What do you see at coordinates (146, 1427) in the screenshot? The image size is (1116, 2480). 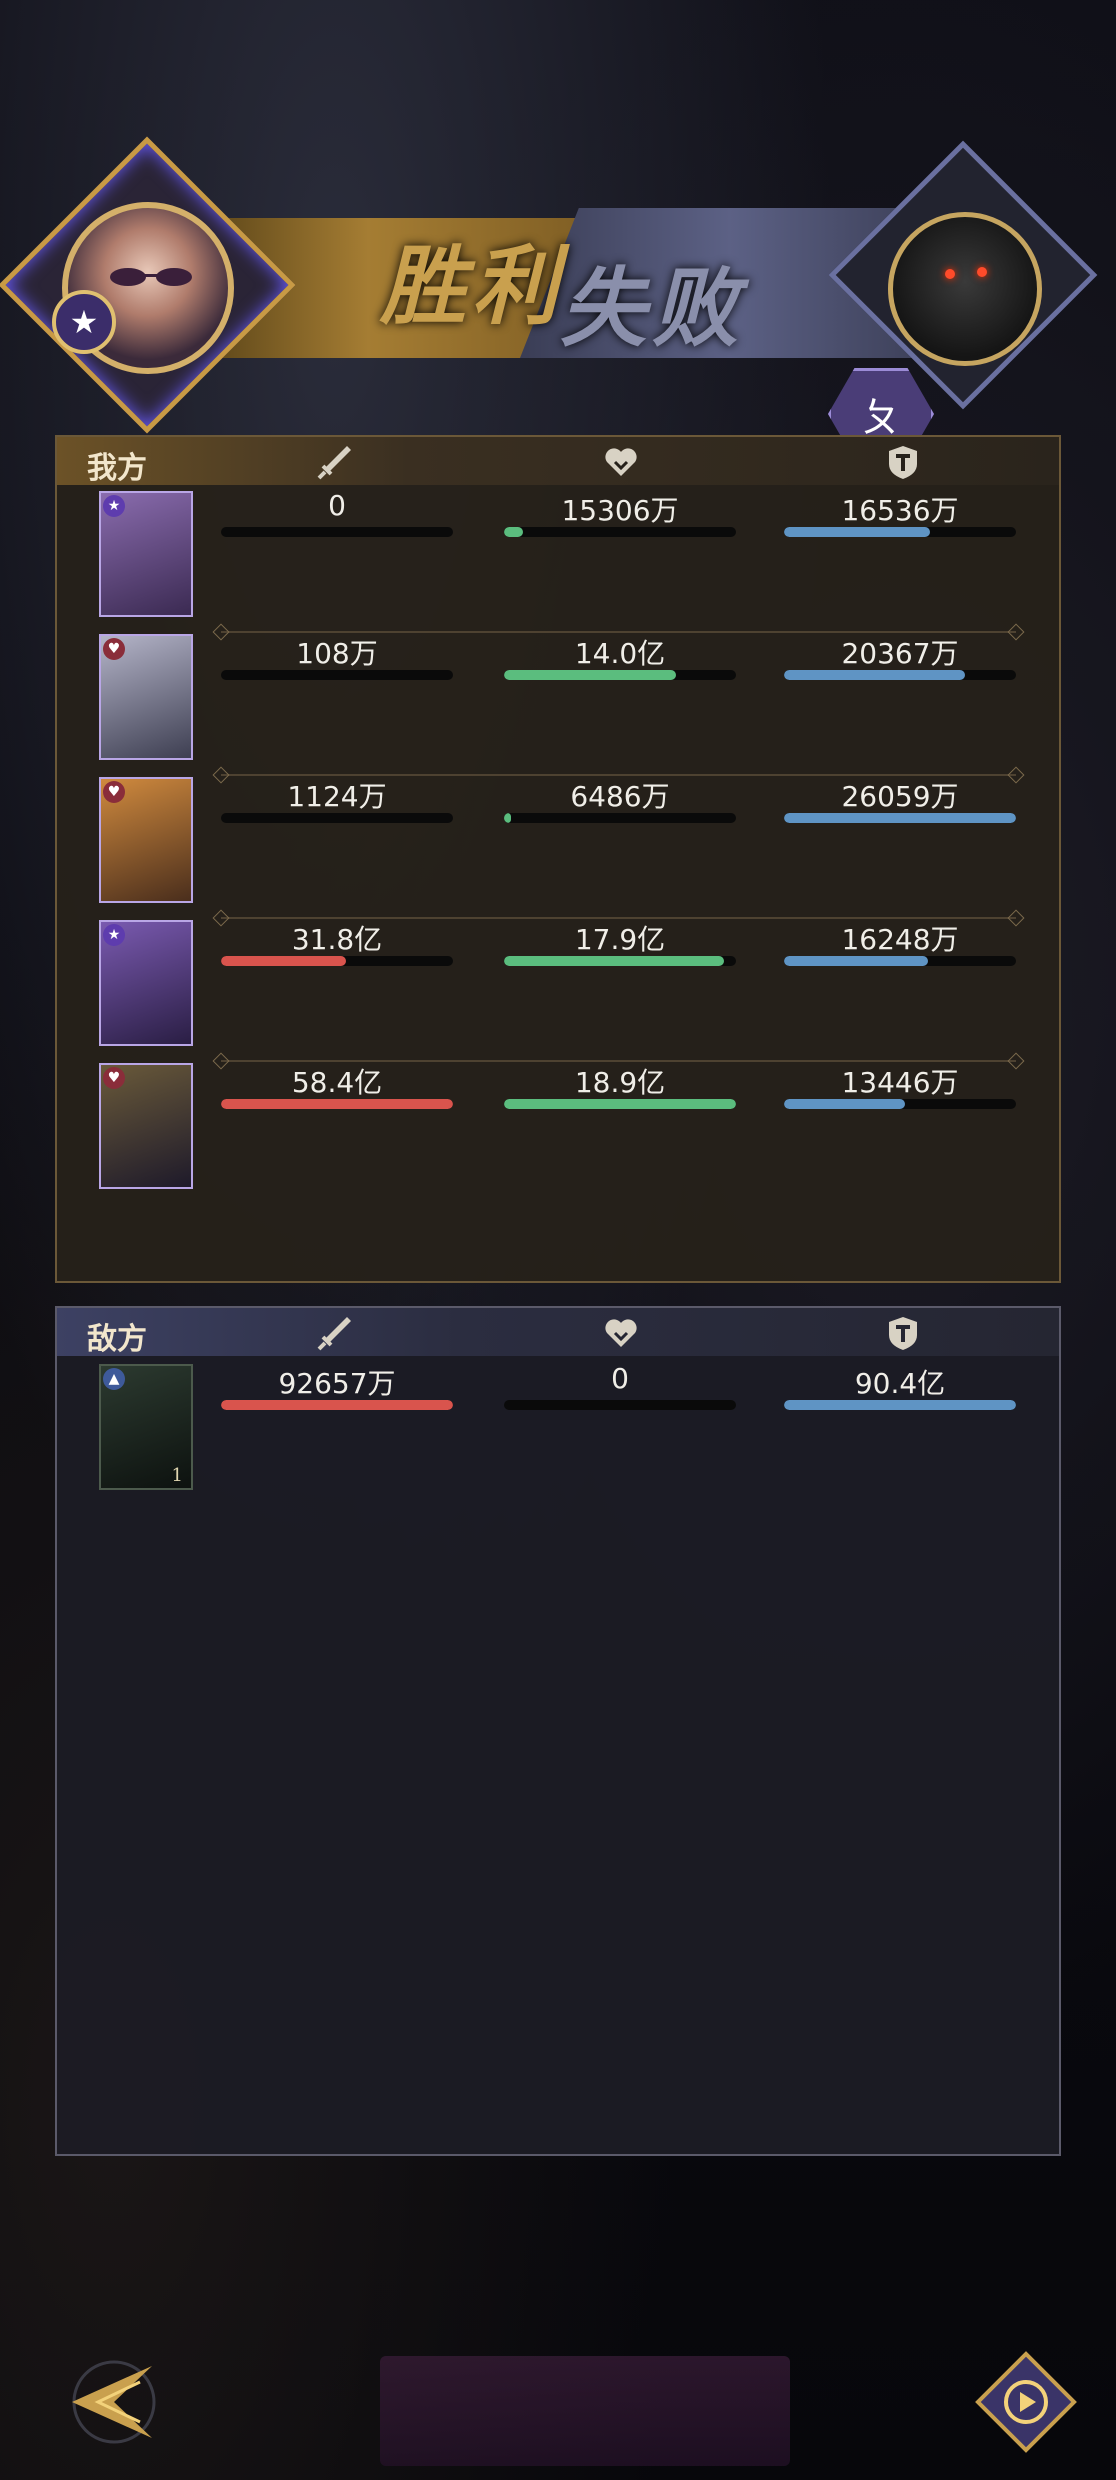 I see `enemy-portrait: ▲ 1` at bounding box center [146, 1427].